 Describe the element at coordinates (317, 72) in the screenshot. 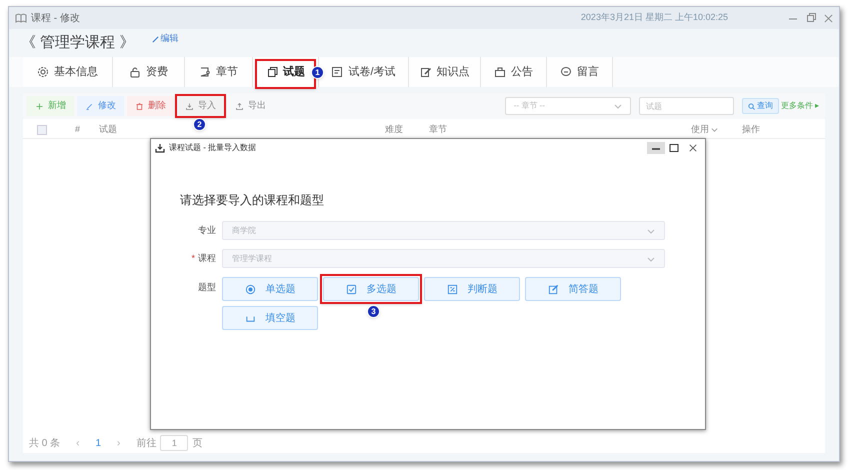

I see `callout-badge: 1` at that location.